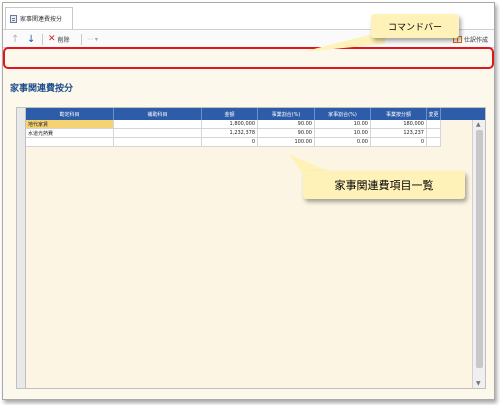 This screenshot has height=405, width=500. What do you see at coordinates (70, 142) in the screenshot?
I see `table-cell-account` at bounding box center [70, 142].